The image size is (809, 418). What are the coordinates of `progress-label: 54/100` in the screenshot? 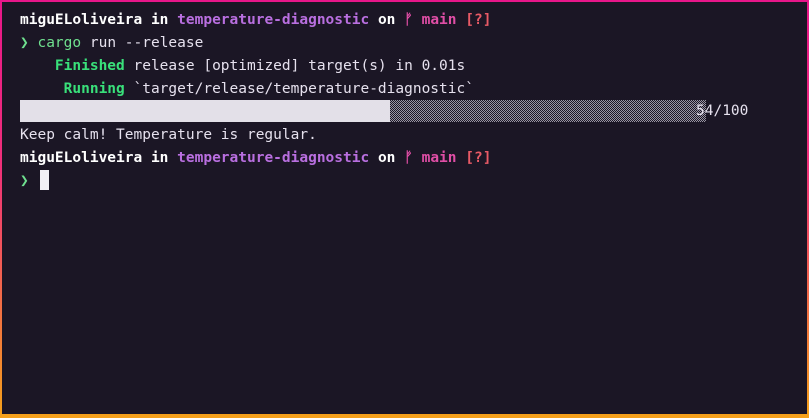 It's located at (722, 111).